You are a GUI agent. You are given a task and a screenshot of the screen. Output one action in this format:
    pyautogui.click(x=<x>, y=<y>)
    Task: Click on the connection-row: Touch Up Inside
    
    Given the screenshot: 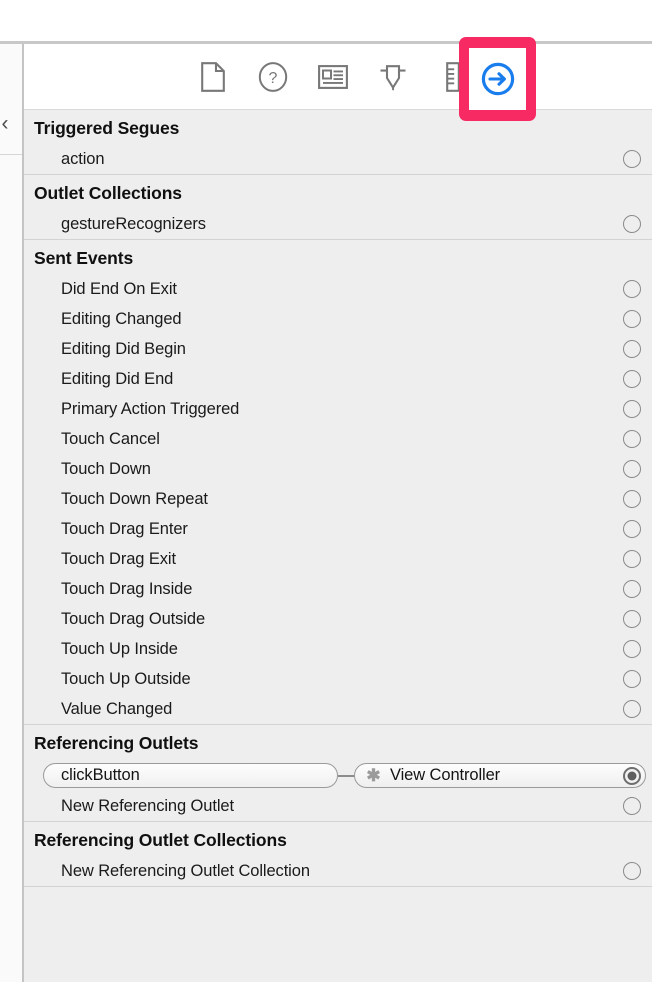 What is the action you would take?
    pyautogui.click(x=338, y=649)
    